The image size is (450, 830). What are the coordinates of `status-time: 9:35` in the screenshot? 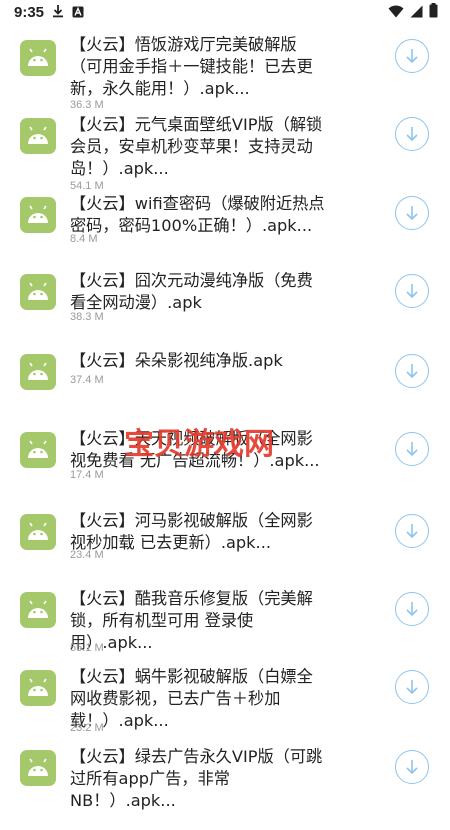 It's located at (29, 12).